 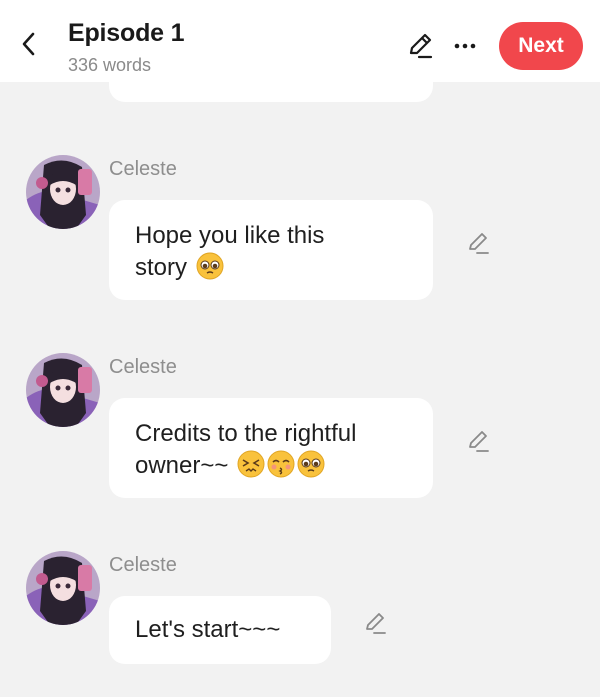 What do you see at coordinates (271, 250) in the screenshot?
I see `message-bubble: Hope you like this story` at bounding box center [271, 250].